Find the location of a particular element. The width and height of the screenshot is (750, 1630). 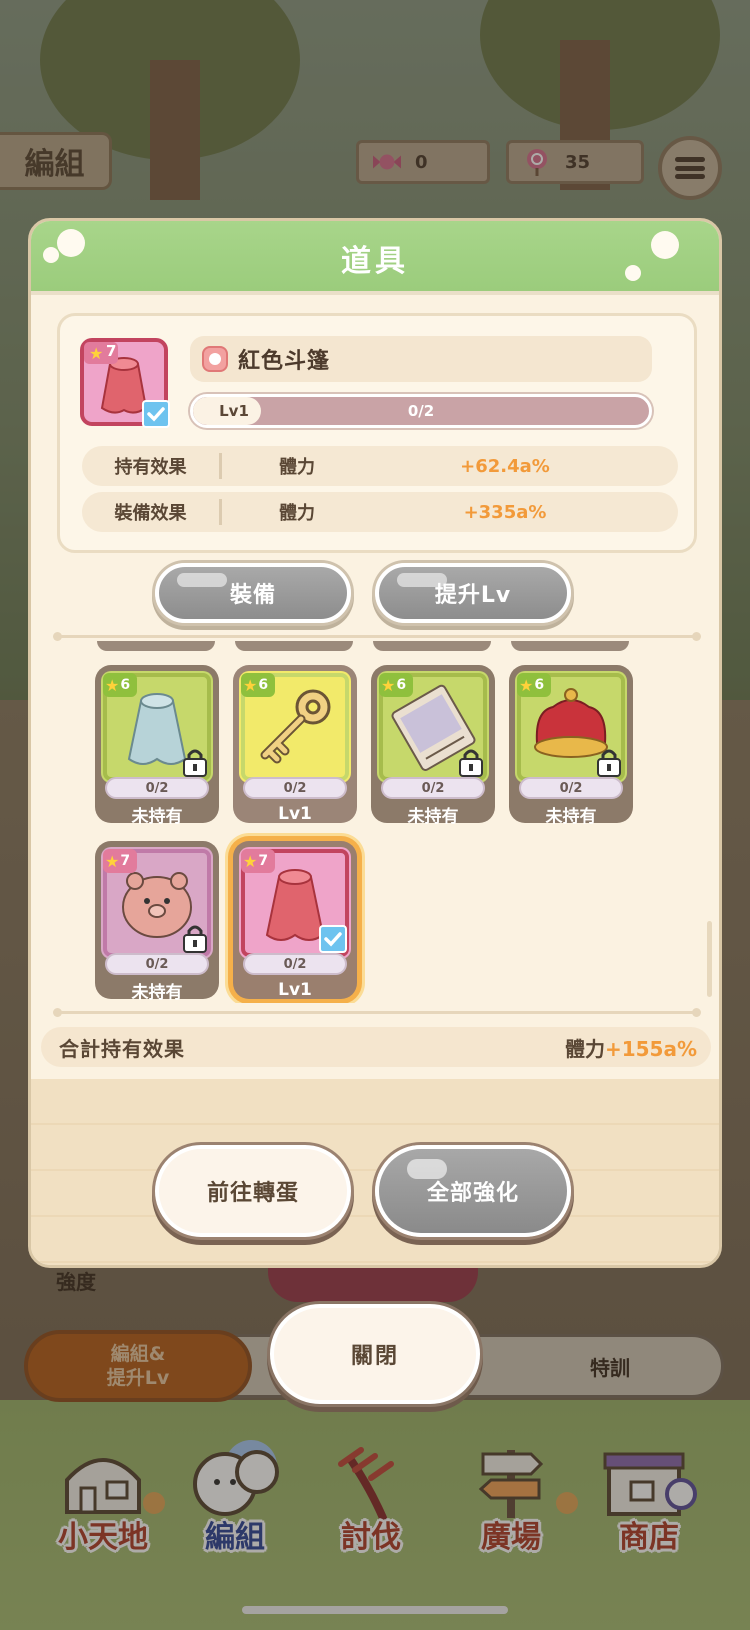

item-name-bar: 紅色斗篷 is located at coordinates (421, 359).